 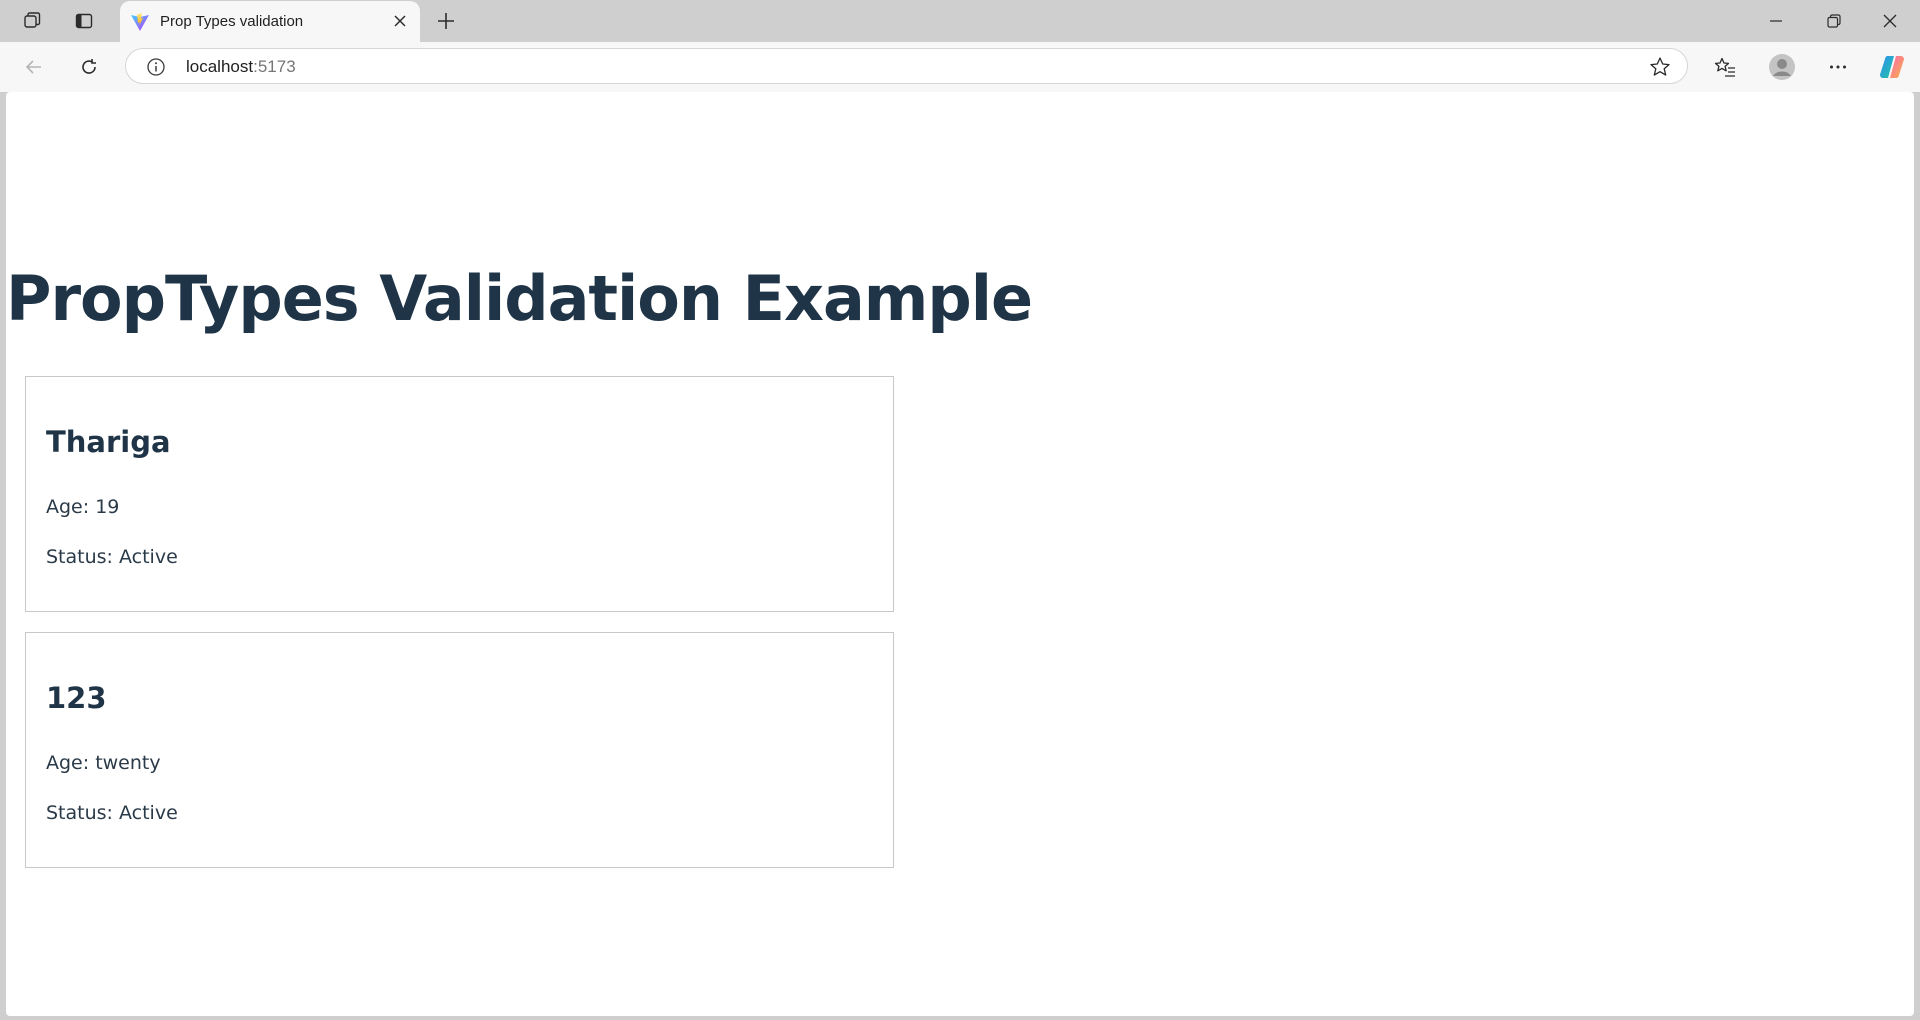 What do you see at coordinates (103, 763) in the screenshot?
I see `user-age: Age: twenty` at bounding box center [103, 763].